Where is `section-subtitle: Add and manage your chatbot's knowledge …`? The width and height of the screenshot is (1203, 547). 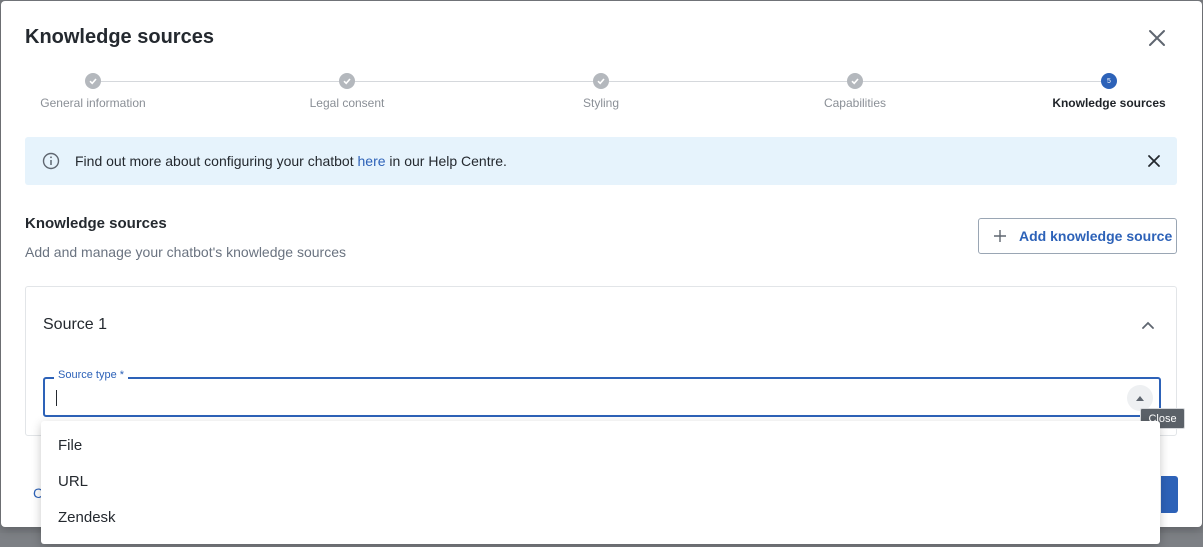
section-subtitle: Add and manage your chatbot's knowledge … is located at coordinates (185, 252).